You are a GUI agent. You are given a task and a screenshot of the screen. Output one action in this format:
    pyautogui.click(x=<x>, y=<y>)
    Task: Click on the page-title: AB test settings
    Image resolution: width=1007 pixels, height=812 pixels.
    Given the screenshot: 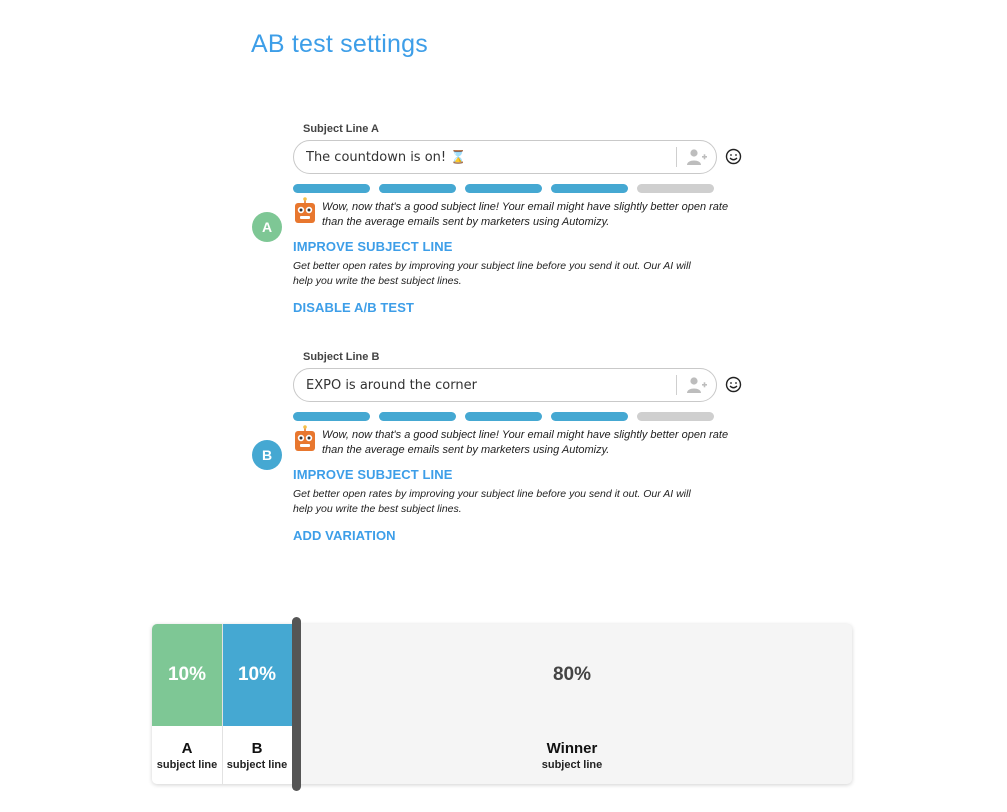 What is the action you would take?
    pyautogui.click(x=339, y=44)
    